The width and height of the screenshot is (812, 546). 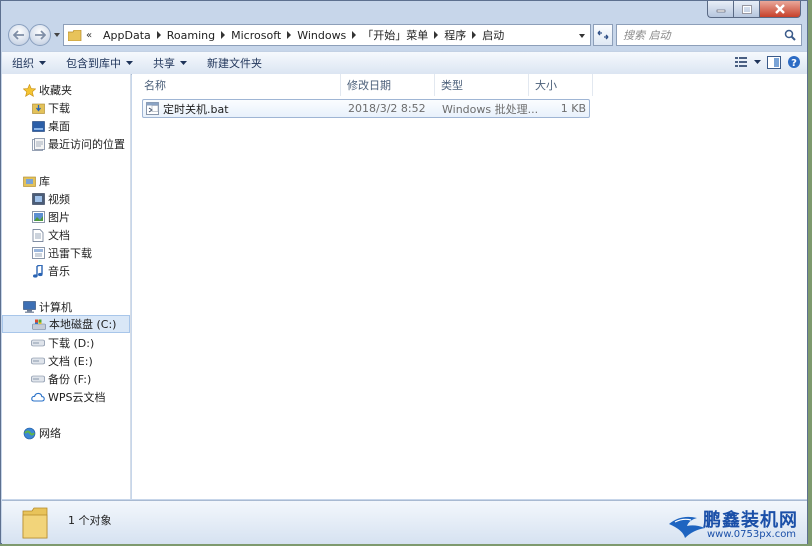 I want to click on breadcrumb-start-menu: 「开始」菜单, so click(x=395, y=35).